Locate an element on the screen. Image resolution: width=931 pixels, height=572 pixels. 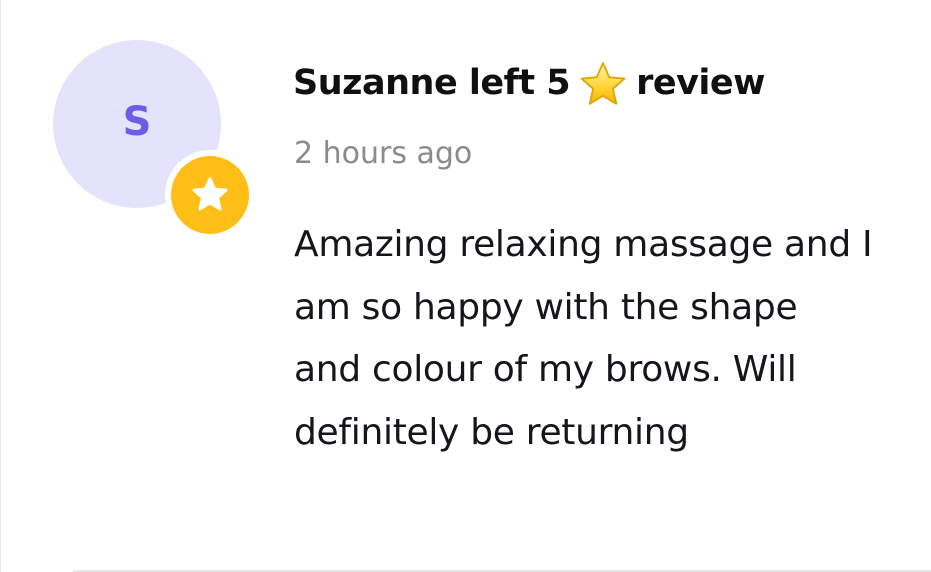
review-title-suffix: review is located at coordinates (700, 83).